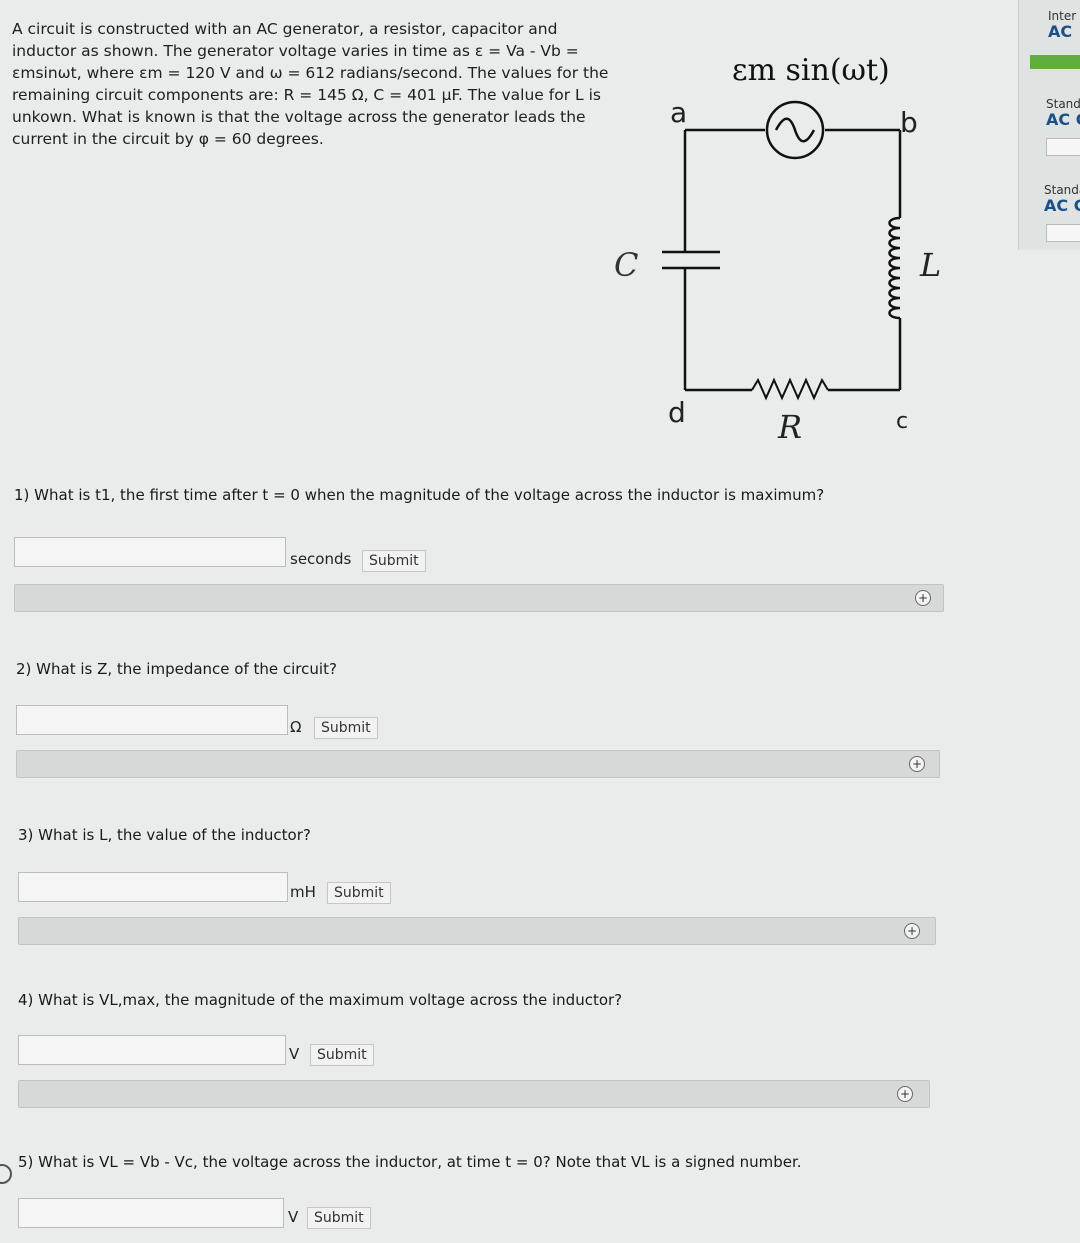 Image resolution: width=1080 pixels, height=1243 pixels. Describe the element at coordinates (478, 764) in the screenshot. I see `question-2-feedback-bar: +` at that location.